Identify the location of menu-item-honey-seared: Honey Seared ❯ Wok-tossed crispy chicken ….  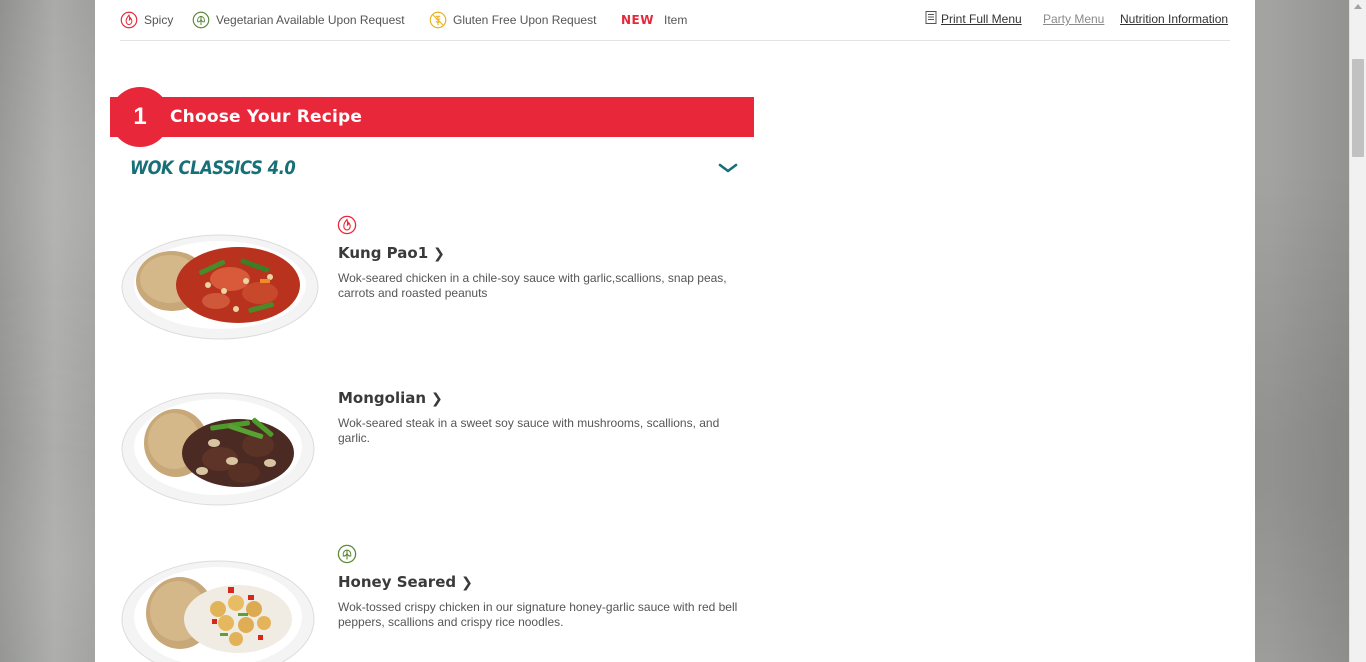
(440, 602).